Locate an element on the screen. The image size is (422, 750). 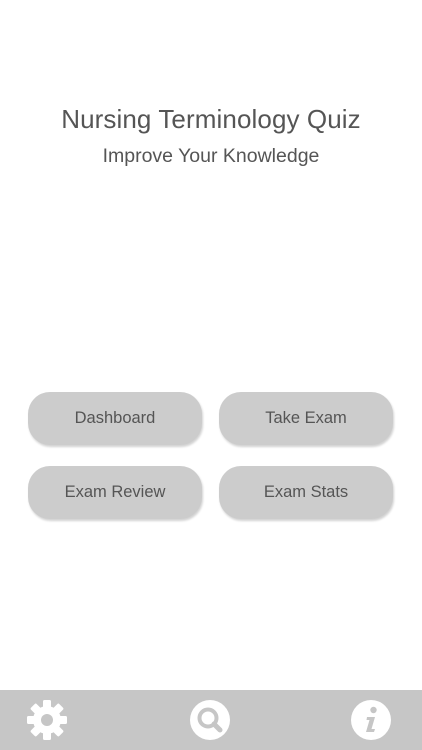
bottom-tab-bar is located at coordinates (211, 720).